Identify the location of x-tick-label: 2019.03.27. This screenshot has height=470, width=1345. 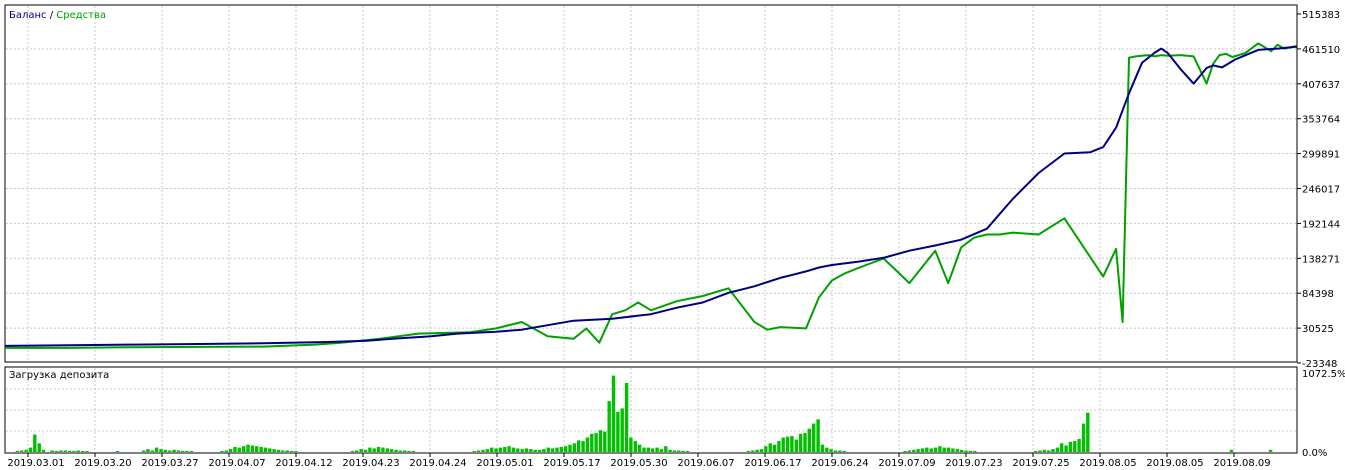
(169, 463).